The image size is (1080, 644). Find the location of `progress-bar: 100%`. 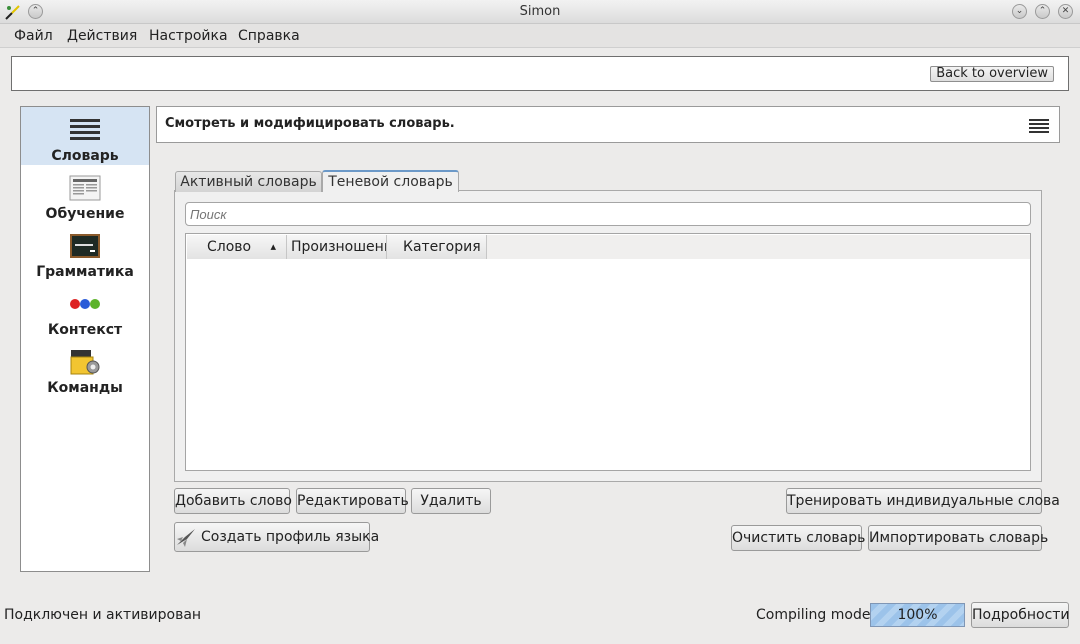

progress-bar: 100% is located at coordinates (917, 615).